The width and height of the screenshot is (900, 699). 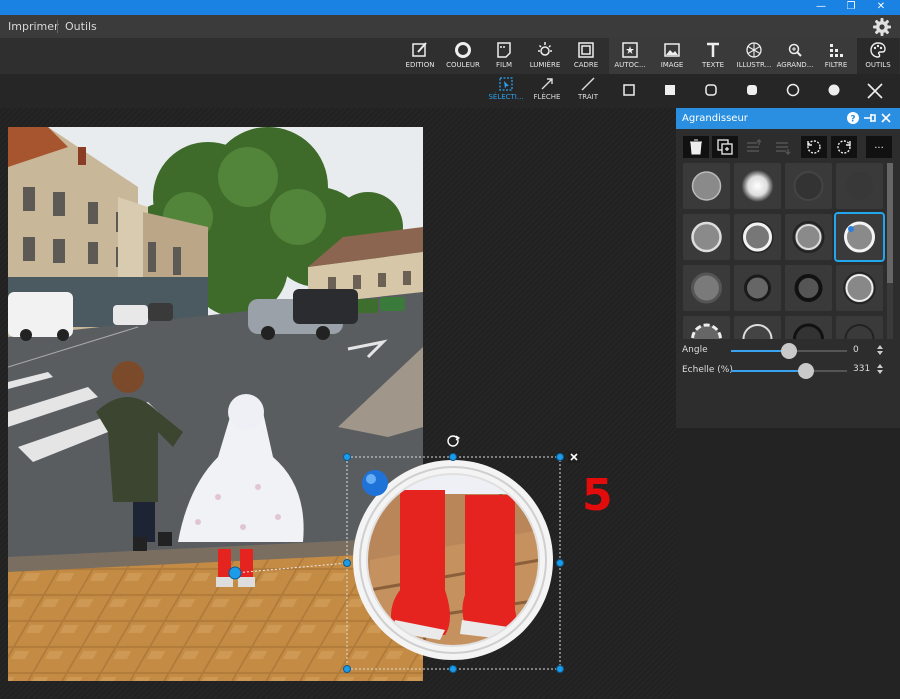 I want to click on rotate-left-icon, so click(x=814, y=147).